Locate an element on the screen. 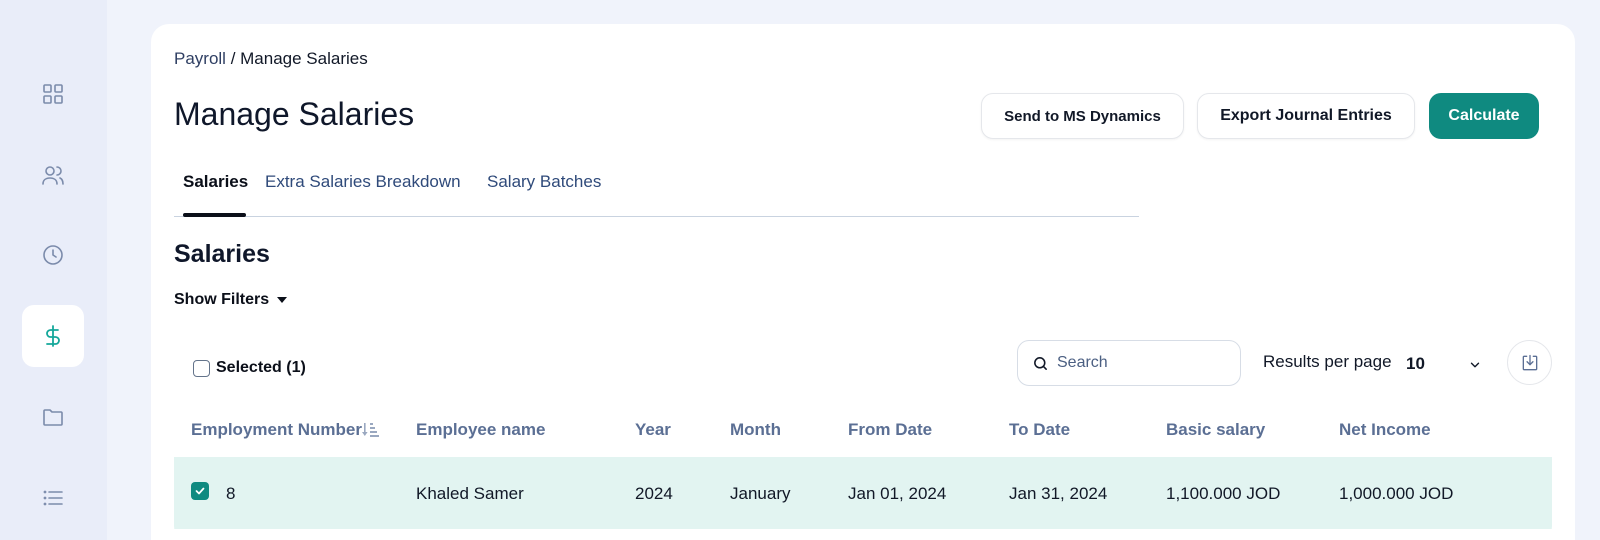  breadcrumb-current: Manage Salaries is located at coordinates (304, 58).